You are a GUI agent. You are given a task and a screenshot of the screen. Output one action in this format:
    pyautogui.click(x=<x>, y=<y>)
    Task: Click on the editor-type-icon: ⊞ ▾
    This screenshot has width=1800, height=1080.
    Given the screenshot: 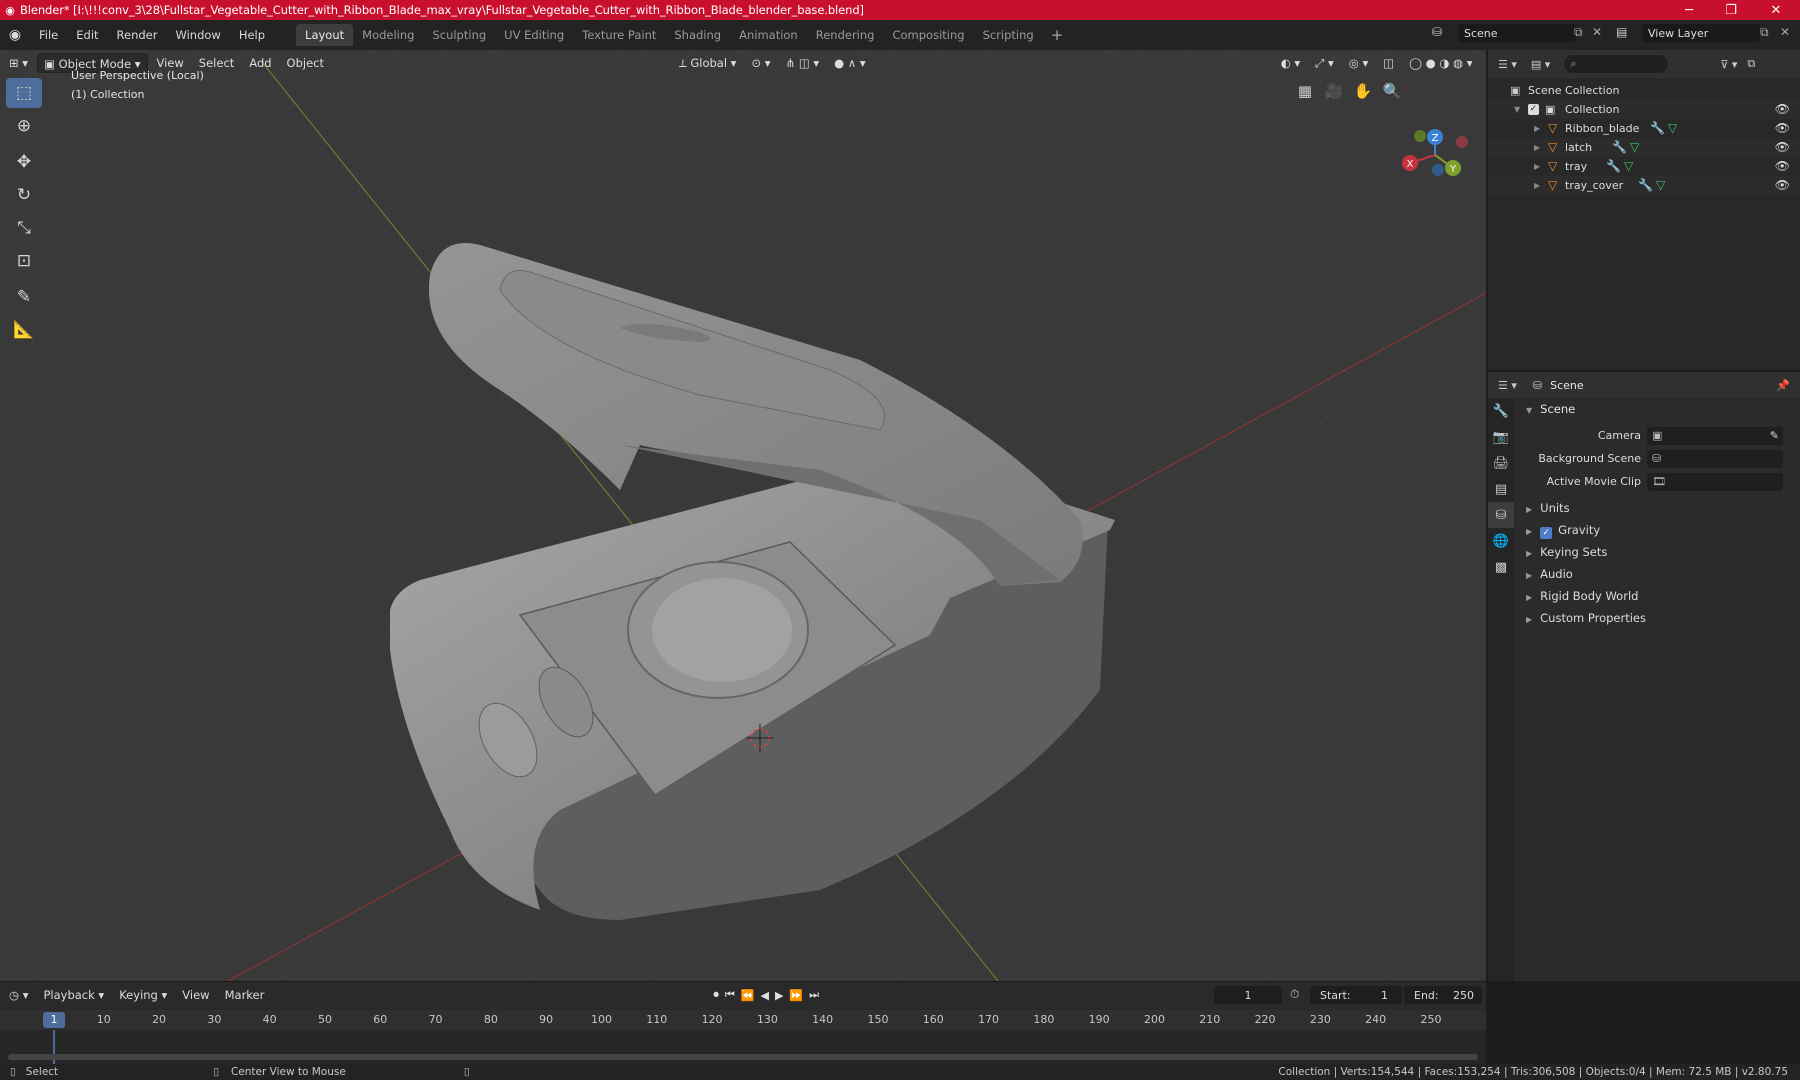 What is the action you would take?
    pyautogui.click(x=18, y=63)
    